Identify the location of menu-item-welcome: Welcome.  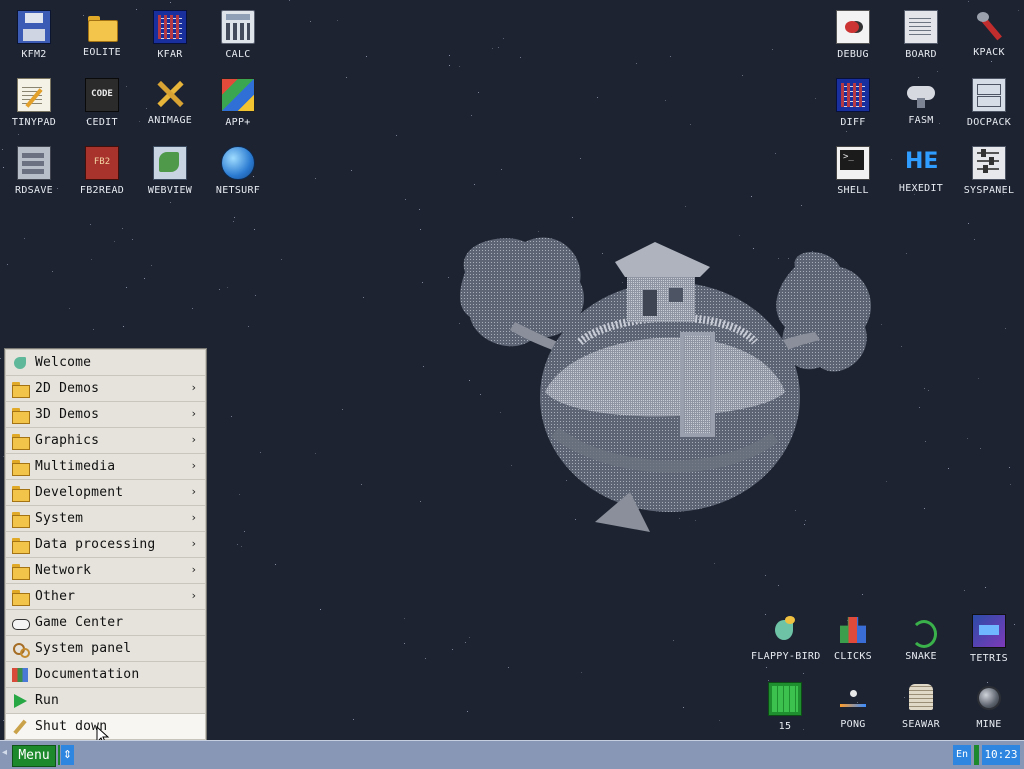
(105, 363).